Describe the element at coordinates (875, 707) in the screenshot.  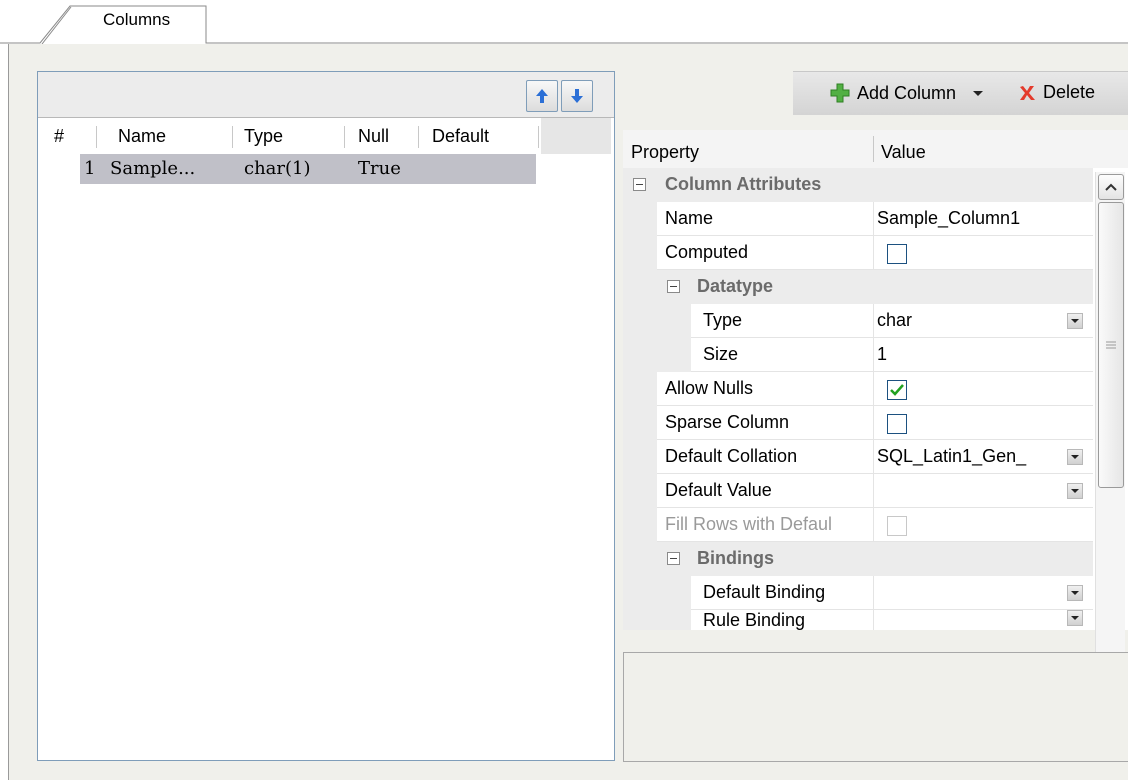
I see `property-description-panel` at that location.